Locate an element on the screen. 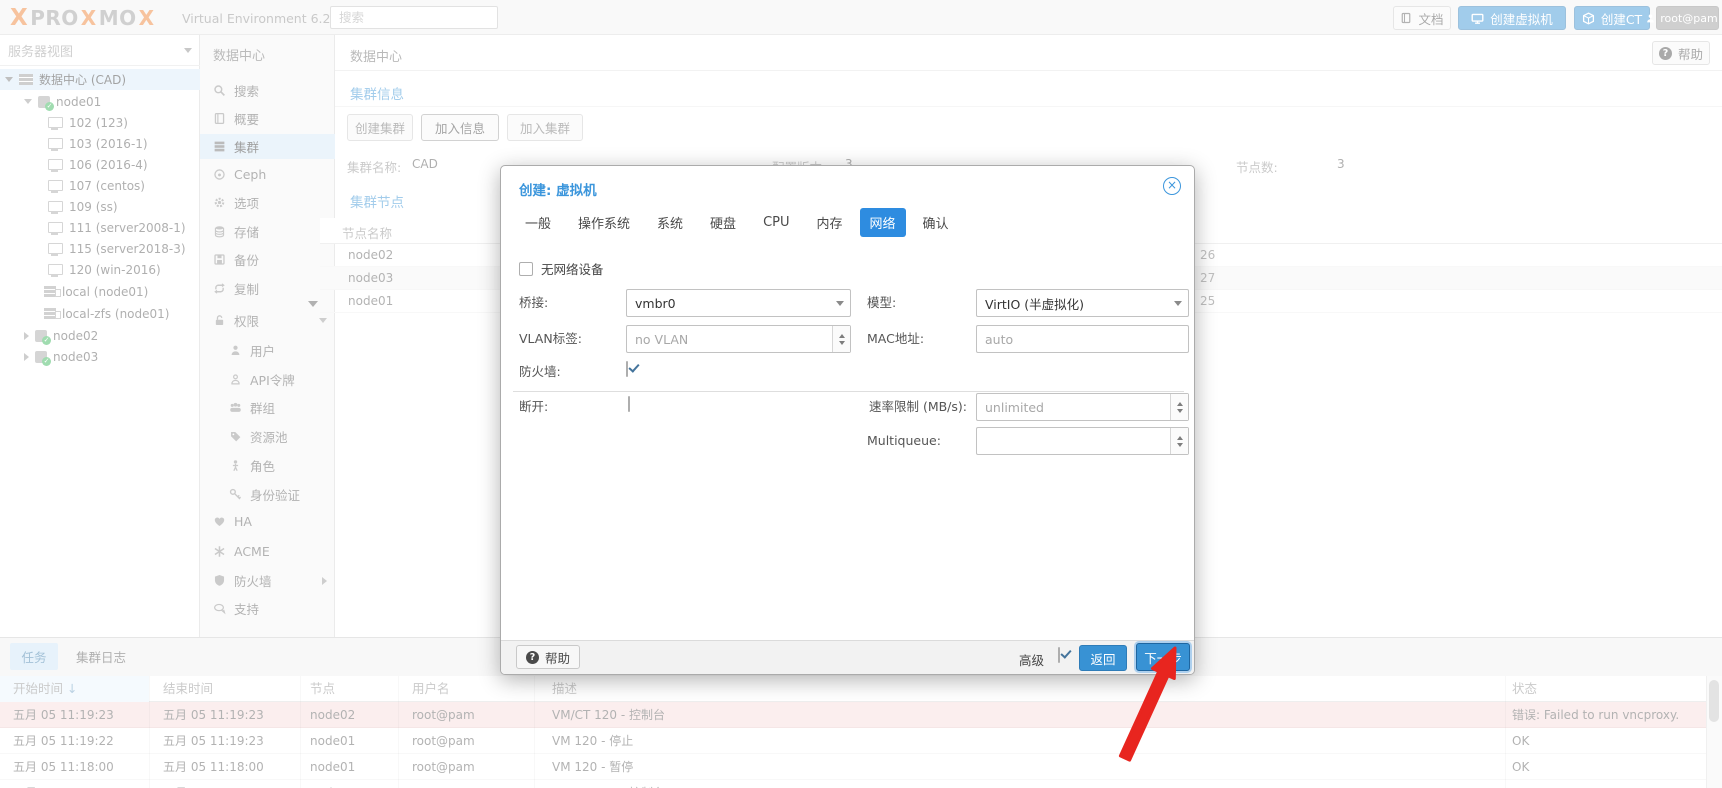 This screenshot has height=788, width=1722. disconnect-checkbox is located at coordinates (629, 404).